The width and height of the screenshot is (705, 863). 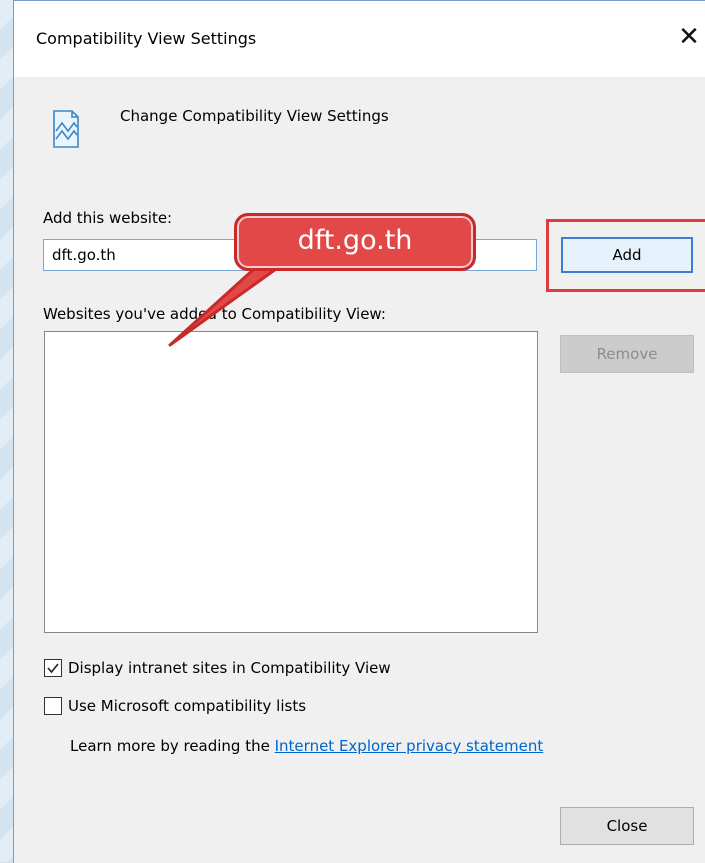 What do you see at coordinates (108, 218) in the screenshot?
I see `add-website-label: Add this website:` at bounding box center [108, 218].